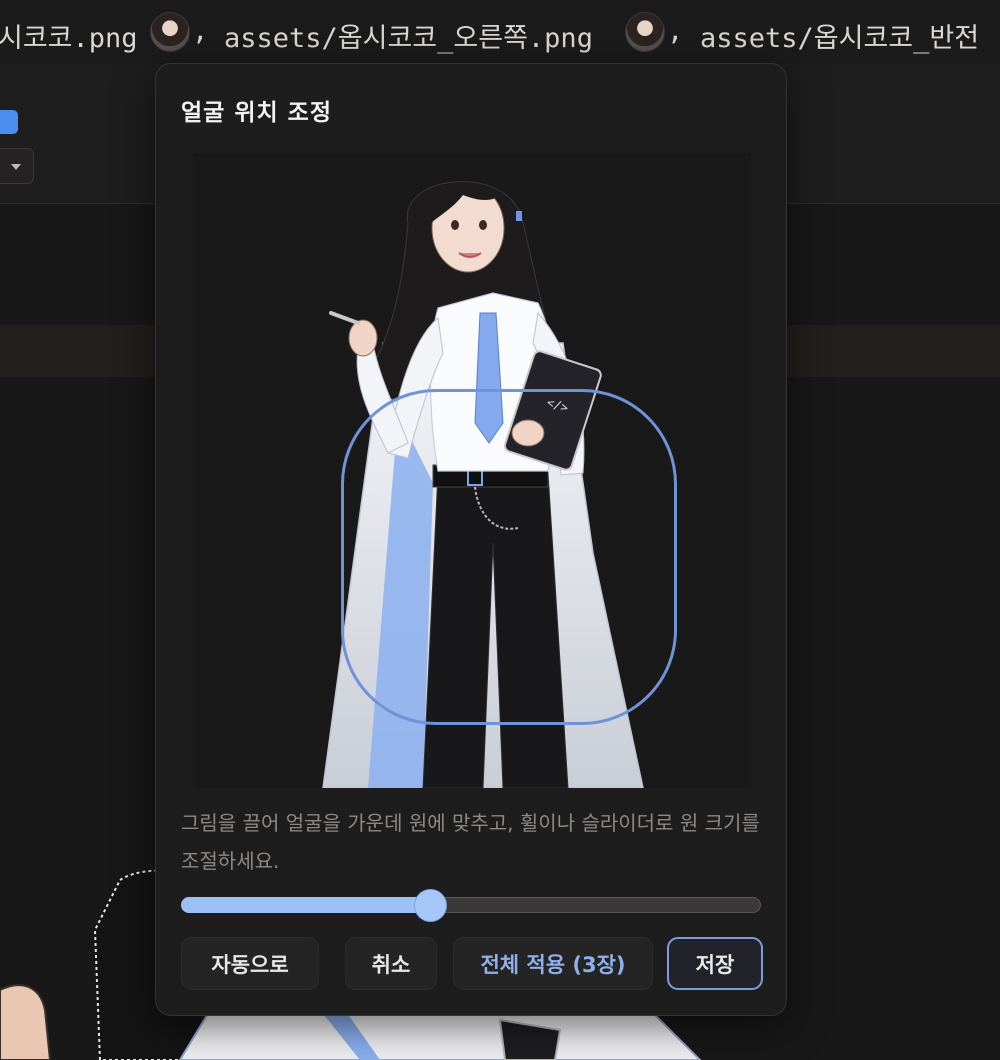  What do you see at coordinates (69, 38) in the screenshot?
I see `file-name-1: 시코코.png` at bounding box center [69, 38].